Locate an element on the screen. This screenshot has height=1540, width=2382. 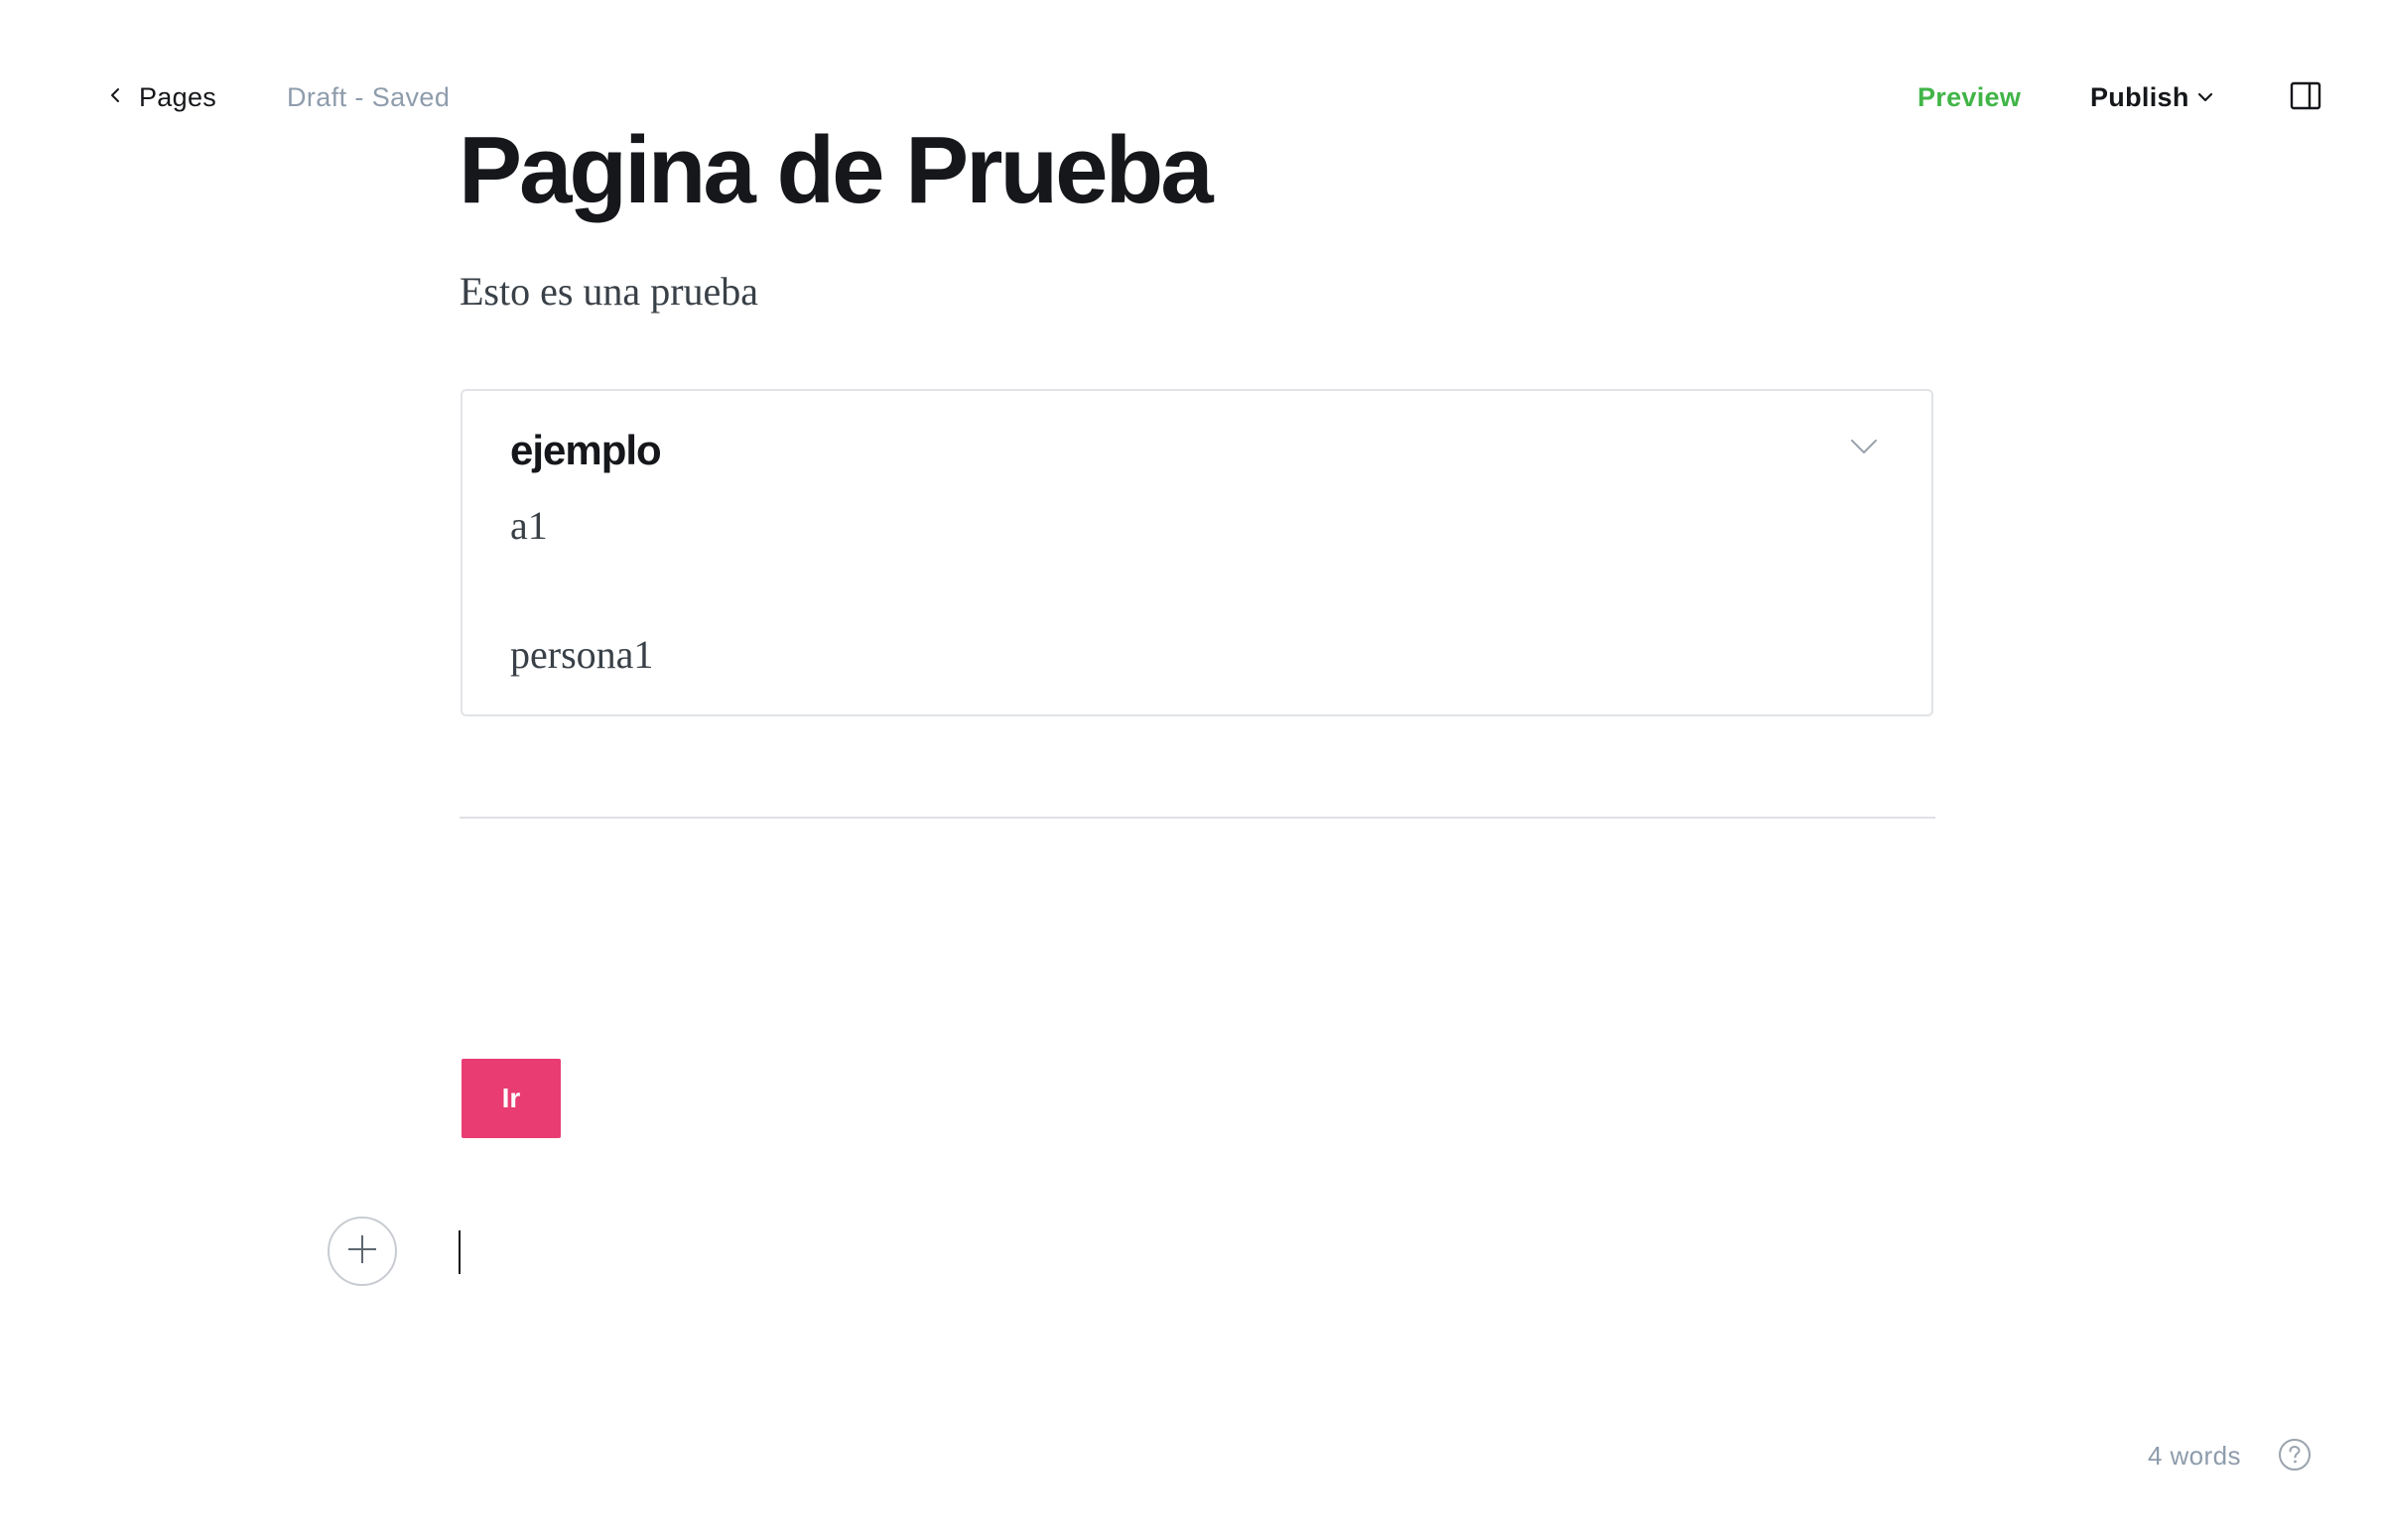
save-status: Draft - Saved is located at coordinates (369, 97).